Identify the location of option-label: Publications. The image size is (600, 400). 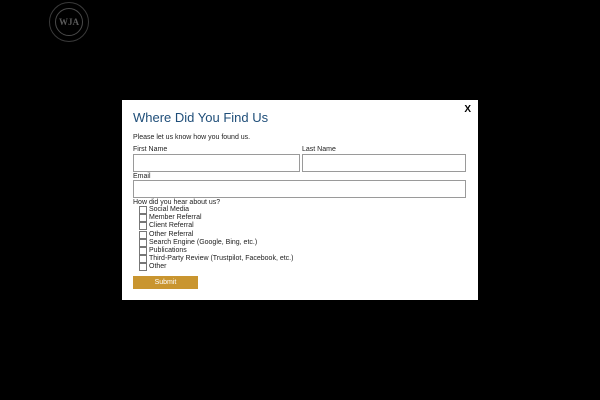
(168, 251).